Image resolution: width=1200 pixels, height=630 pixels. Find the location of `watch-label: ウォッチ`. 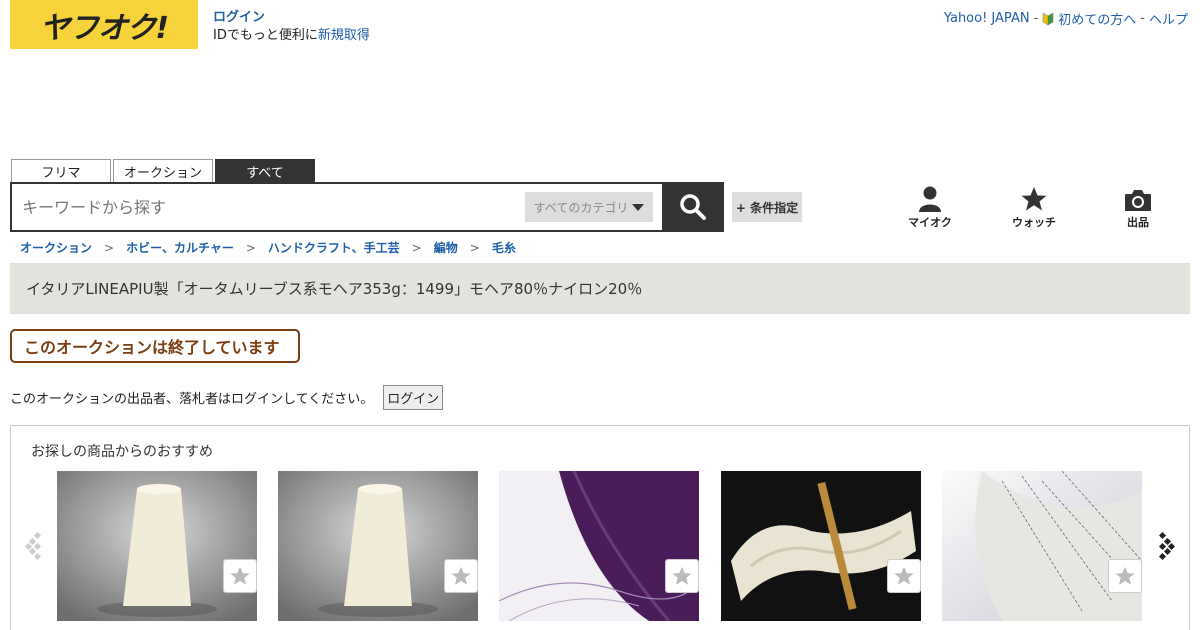

watch-label: ウォッチ is located at coordinates (1034, 222).